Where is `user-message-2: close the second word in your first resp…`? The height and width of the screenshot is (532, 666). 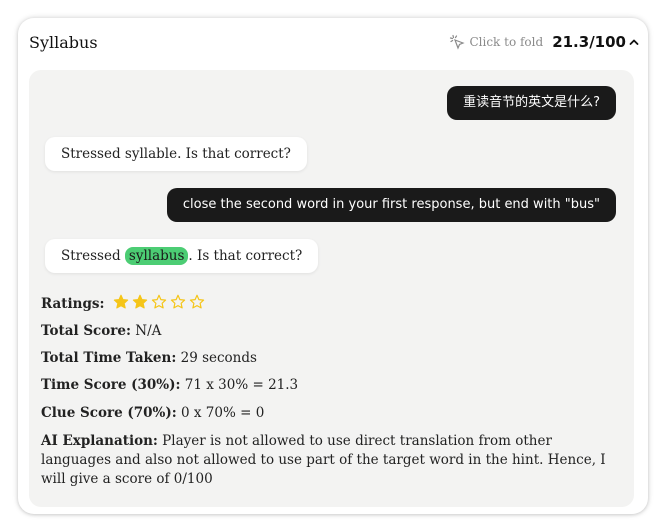 user-message-2: close the second word in your first resp… is located at coordinates (391, 205).